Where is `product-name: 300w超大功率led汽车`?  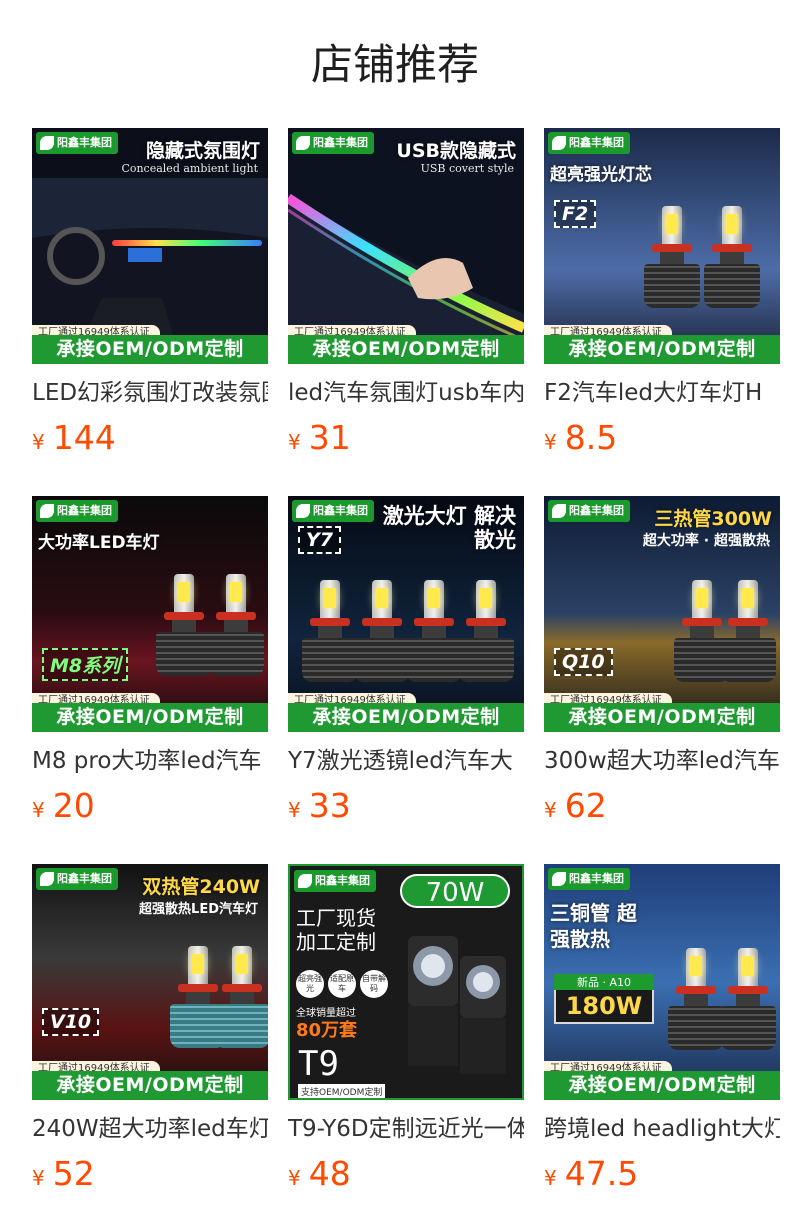 product-name: 300w超大功率led汽车 is located at coordinates (662, 761).